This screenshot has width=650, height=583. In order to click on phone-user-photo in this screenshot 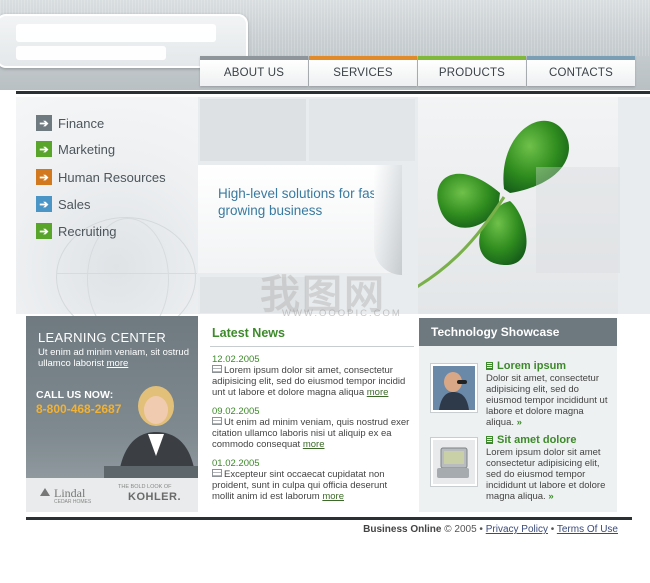, I will do `click(454, 388)`.